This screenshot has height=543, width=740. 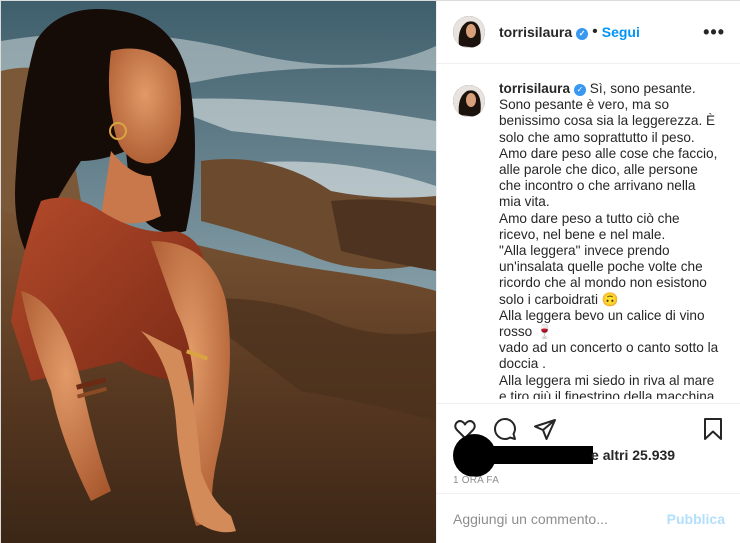 I want to click on more-options-icon: •••, so click(x=714, y=32).